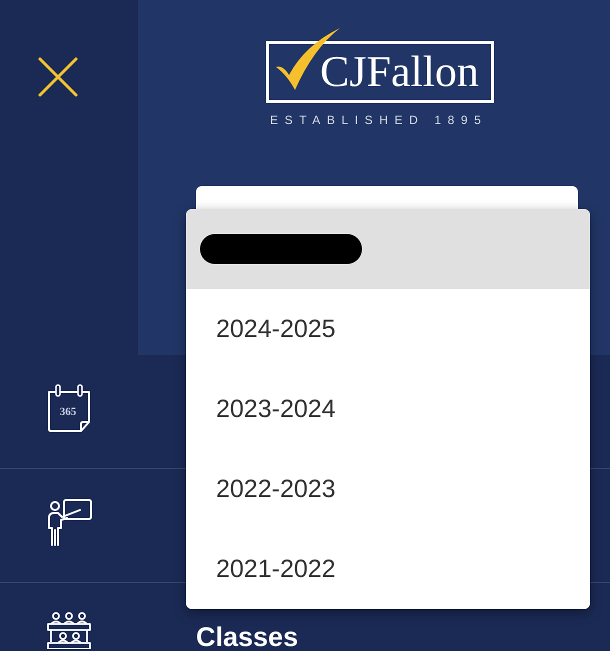 The height and width of the screenshot is (651, 610). Describe the element at coordinates (69, 630) in the screenshot. I see `classroom-icon` at that location.